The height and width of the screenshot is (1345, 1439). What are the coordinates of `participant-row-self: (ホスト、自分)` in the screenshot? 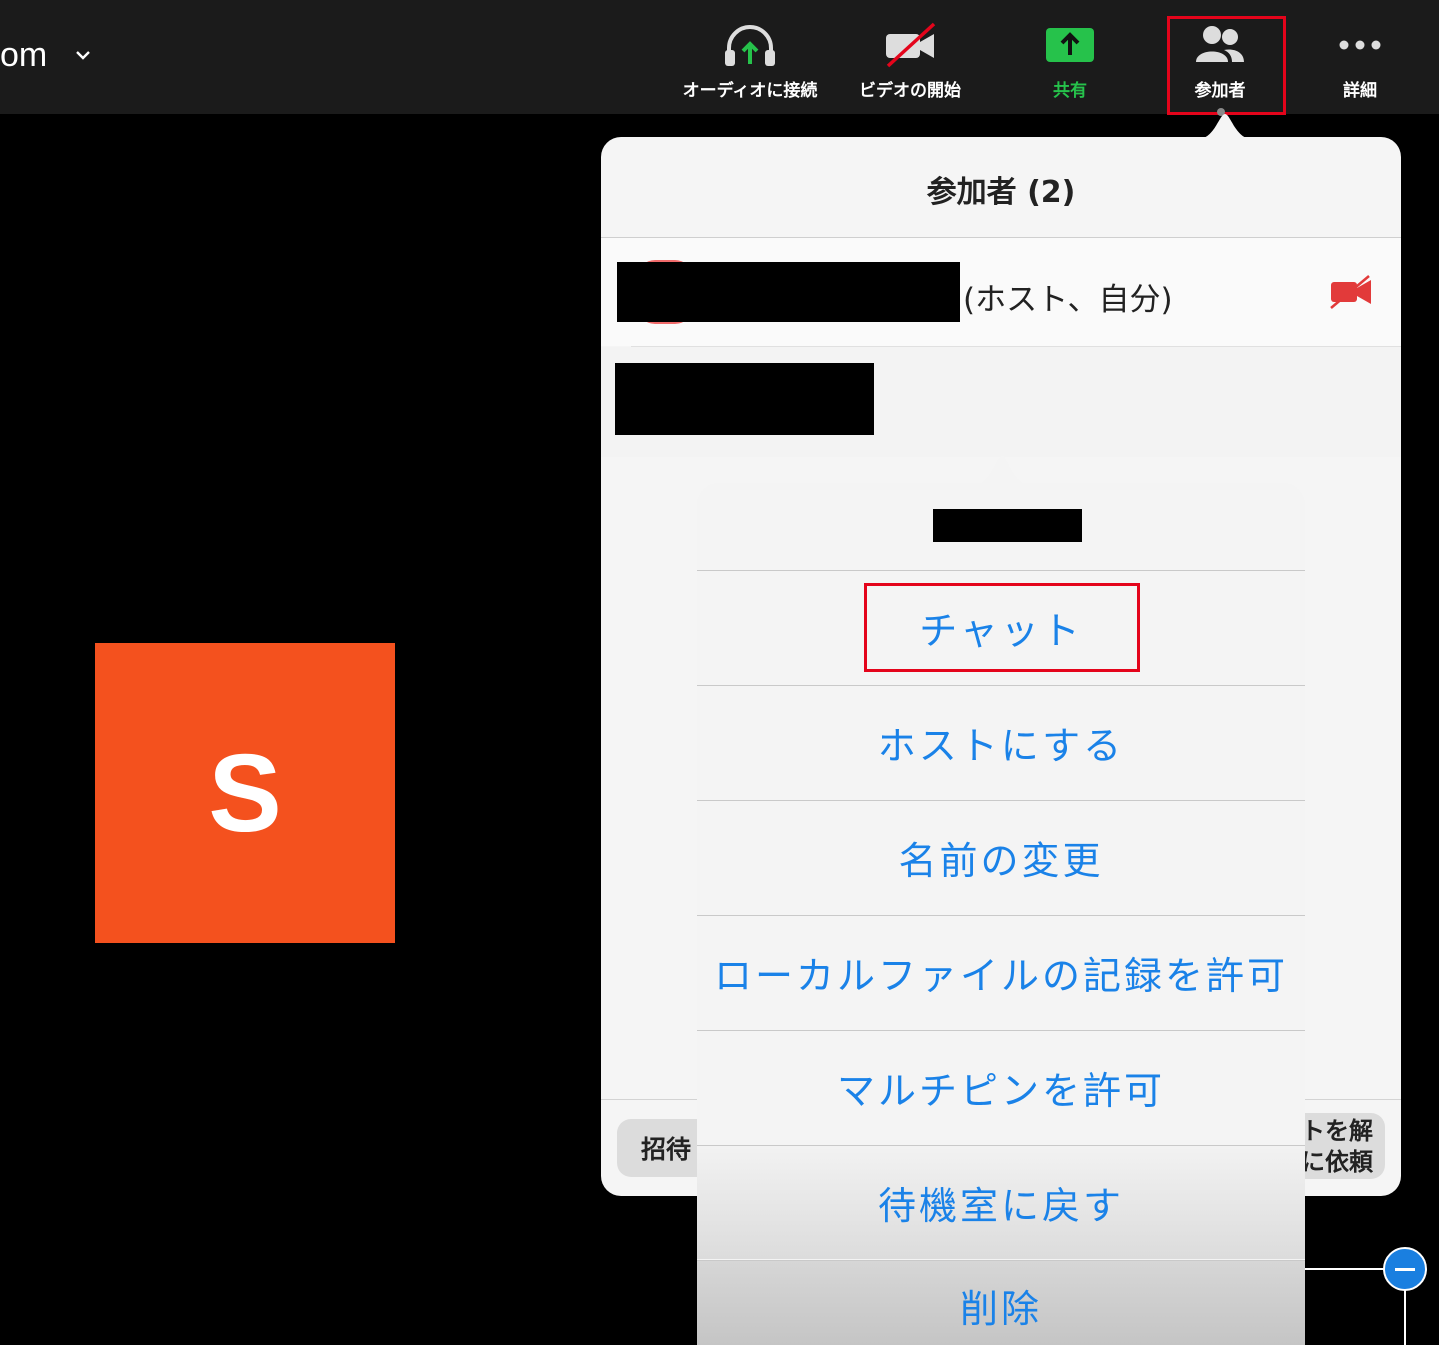 It's located at (1001, 292).